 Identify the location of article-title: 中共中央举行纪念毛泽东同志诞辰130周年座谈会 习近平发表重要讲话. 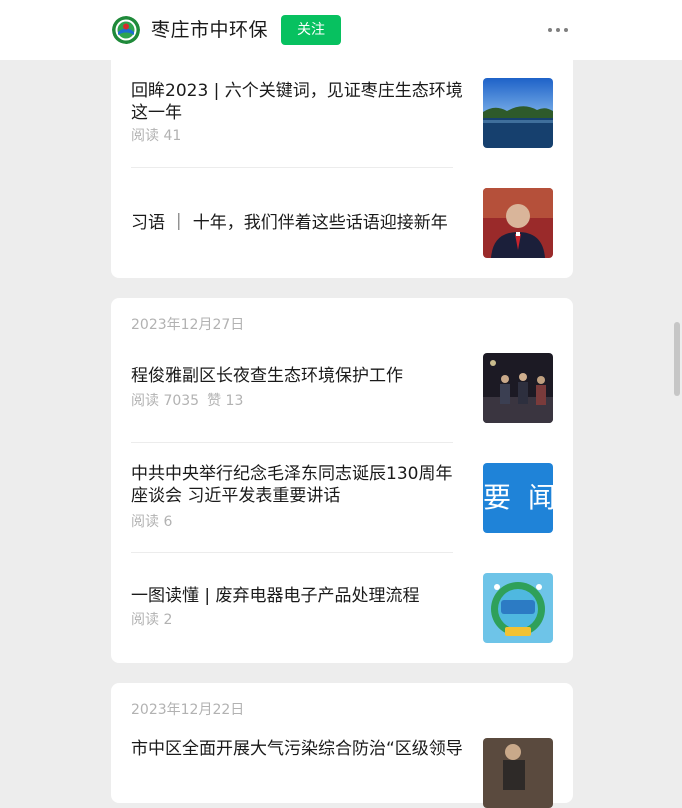
(292, 485).